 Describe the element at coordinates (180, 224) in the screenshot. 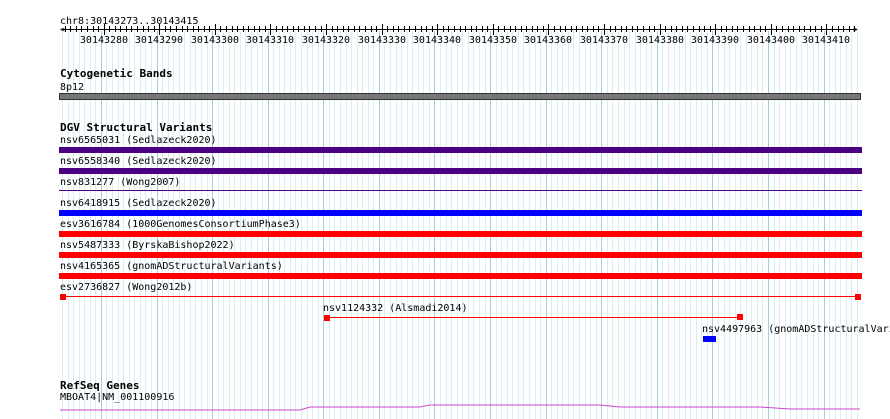

I see `dgv-label-esv3616784: esv3616784 (1000GenomesConsortiumPhase3)` at that location.